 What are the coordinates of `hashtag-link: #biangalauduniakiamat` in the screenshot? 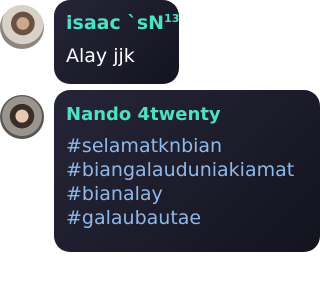 It's located at (180, 170).